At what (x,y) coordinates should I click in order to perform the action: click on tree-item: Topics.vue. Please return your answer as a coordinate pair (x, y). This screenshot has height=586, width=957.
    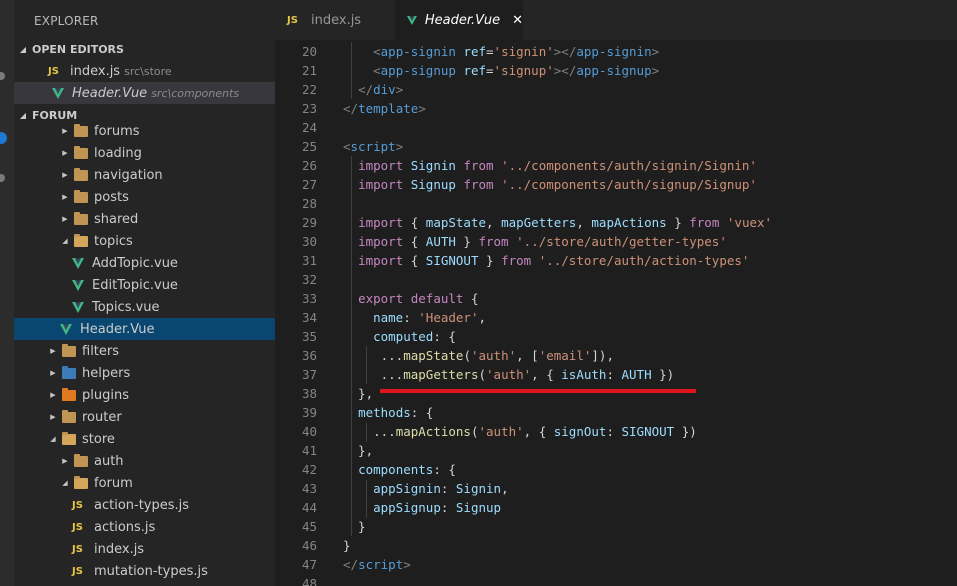
    Looking at the image, I should click on (144, 307).